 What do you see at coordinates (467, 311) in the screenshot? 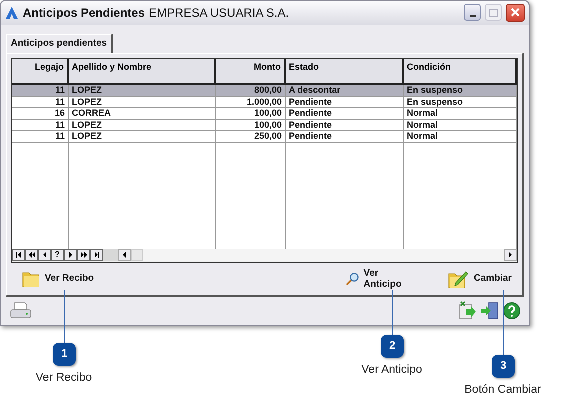
I see `export-icon` at bounding box center [467, 311].